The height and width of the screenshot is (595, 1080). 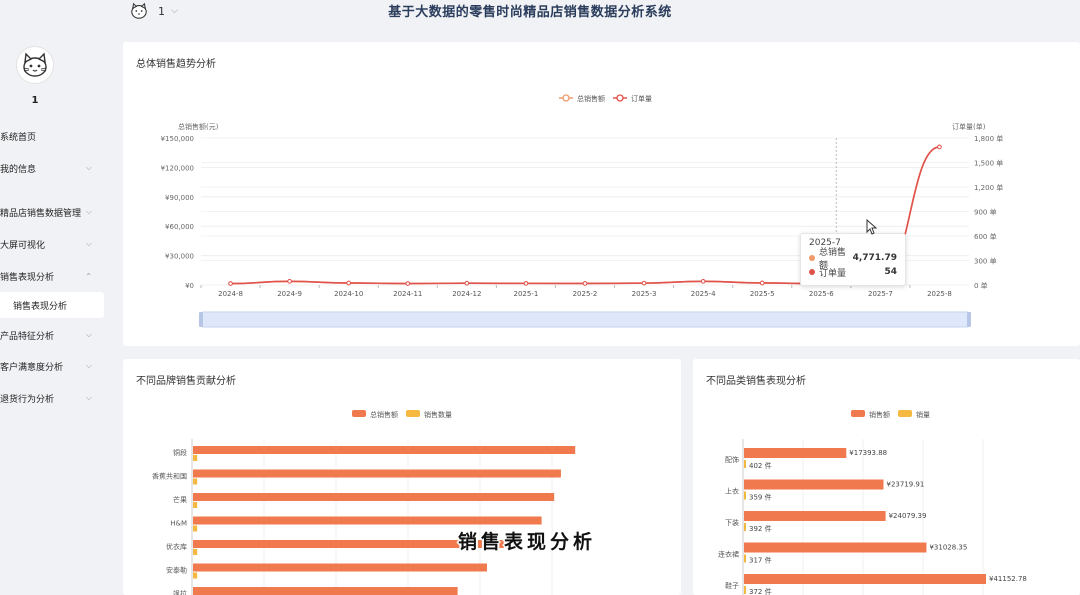 I want to click on cat-avatar-icon, so click(x=35, y=64).